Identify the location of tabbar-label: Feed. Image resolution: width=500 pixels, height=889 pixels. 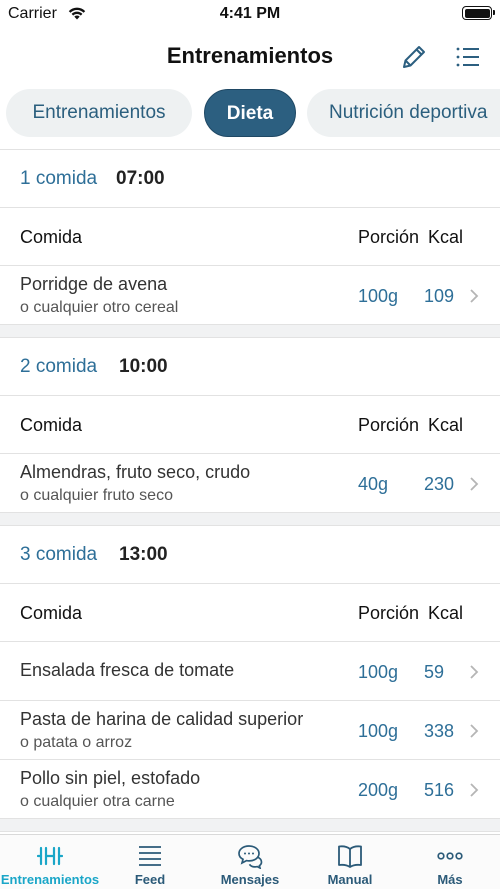
(150, 879).